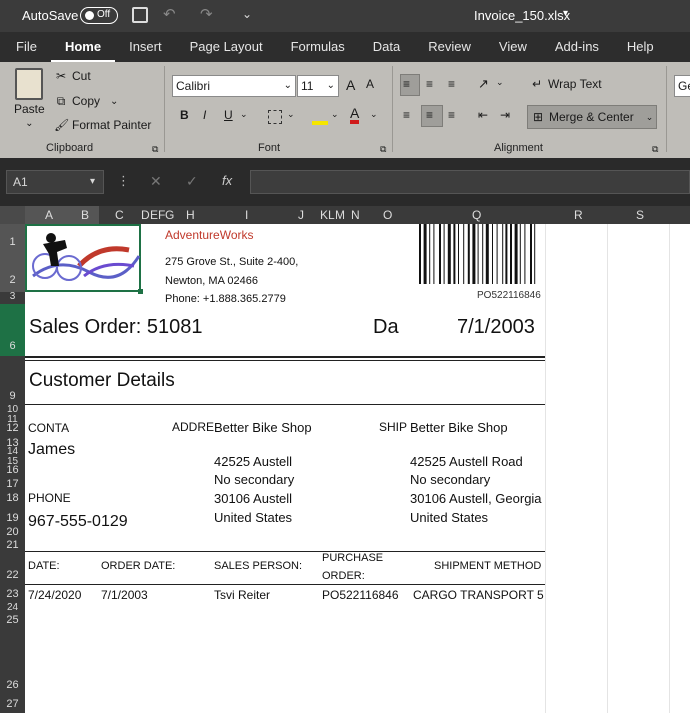 This screenshot has height=713, width=690. What do you see at coordinates (49, 215) in the screenshot?
I see `col-header-a: A` at bounding box center [49, 215].